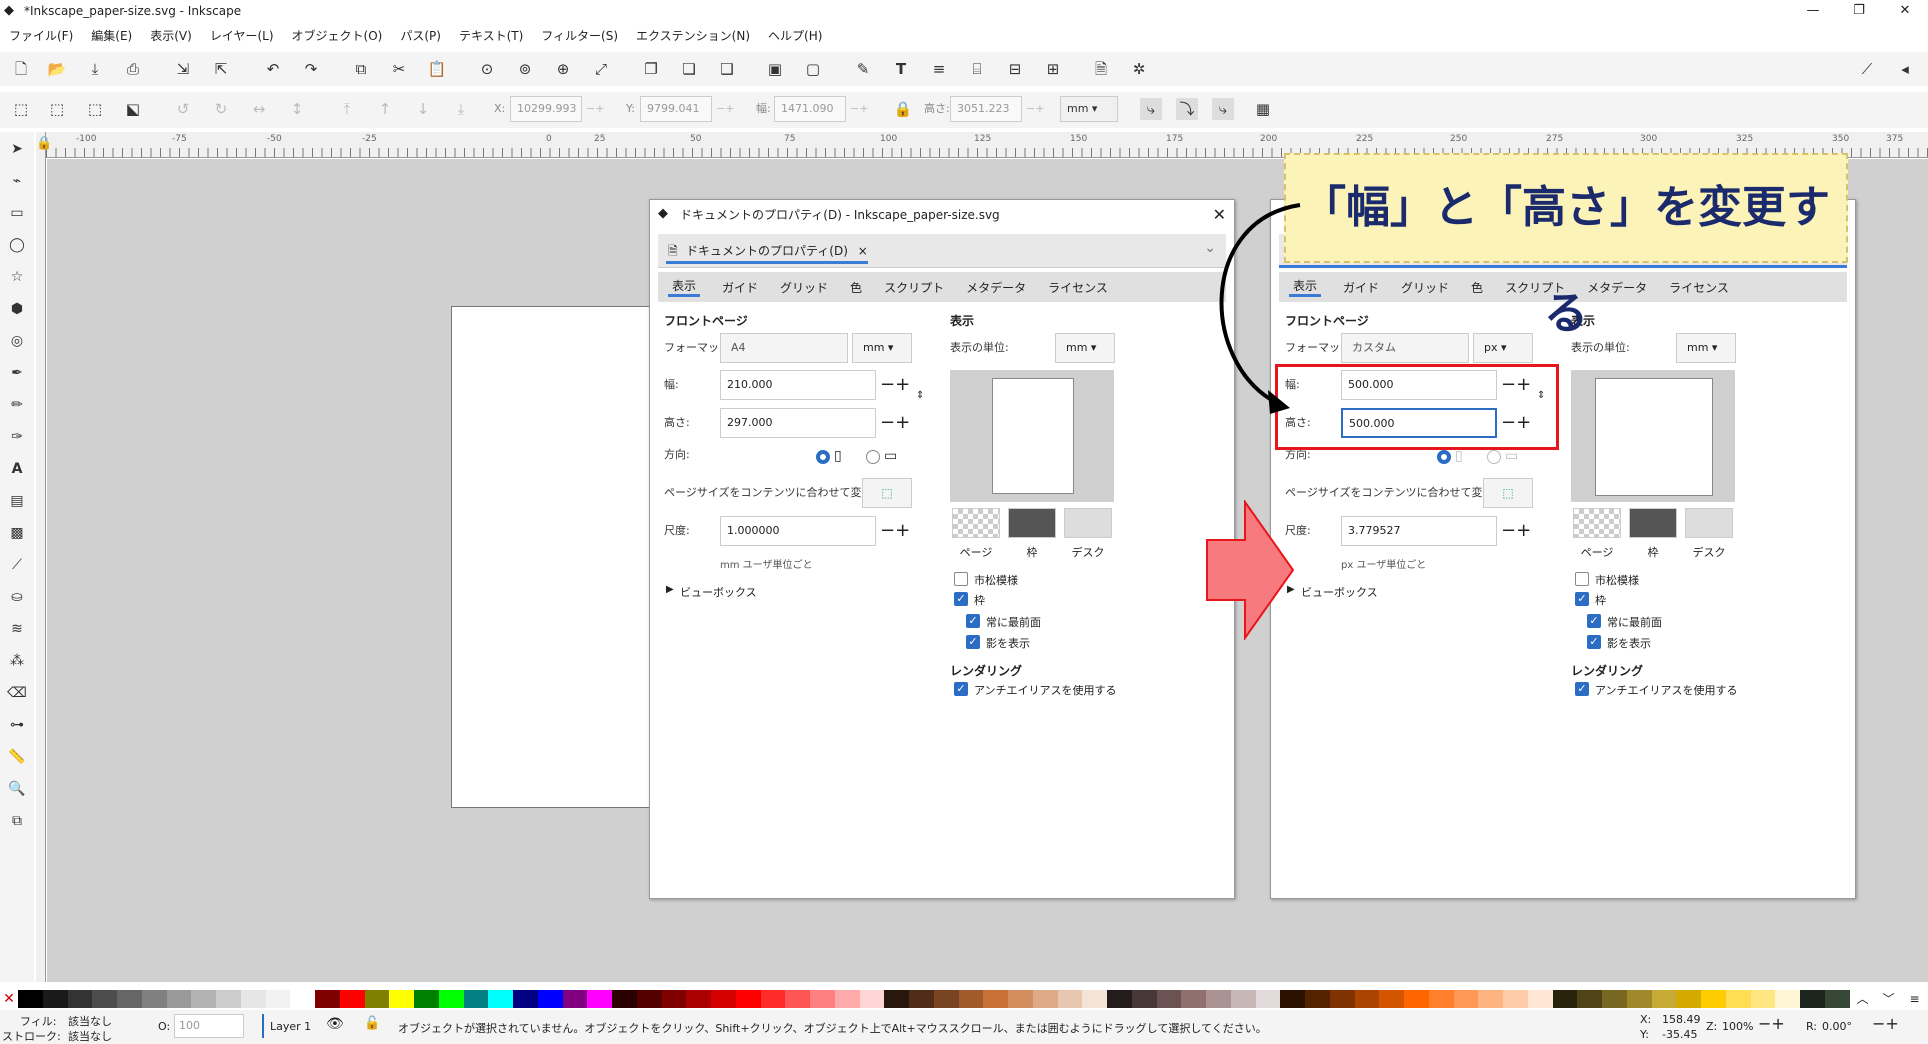 Image resolution: width=1928 pixels, height=1044 pixels. What do you see at coordinates (859, 109) in the screenshot?
I see `w-stepper: −+` at bounding box center [859, 109].